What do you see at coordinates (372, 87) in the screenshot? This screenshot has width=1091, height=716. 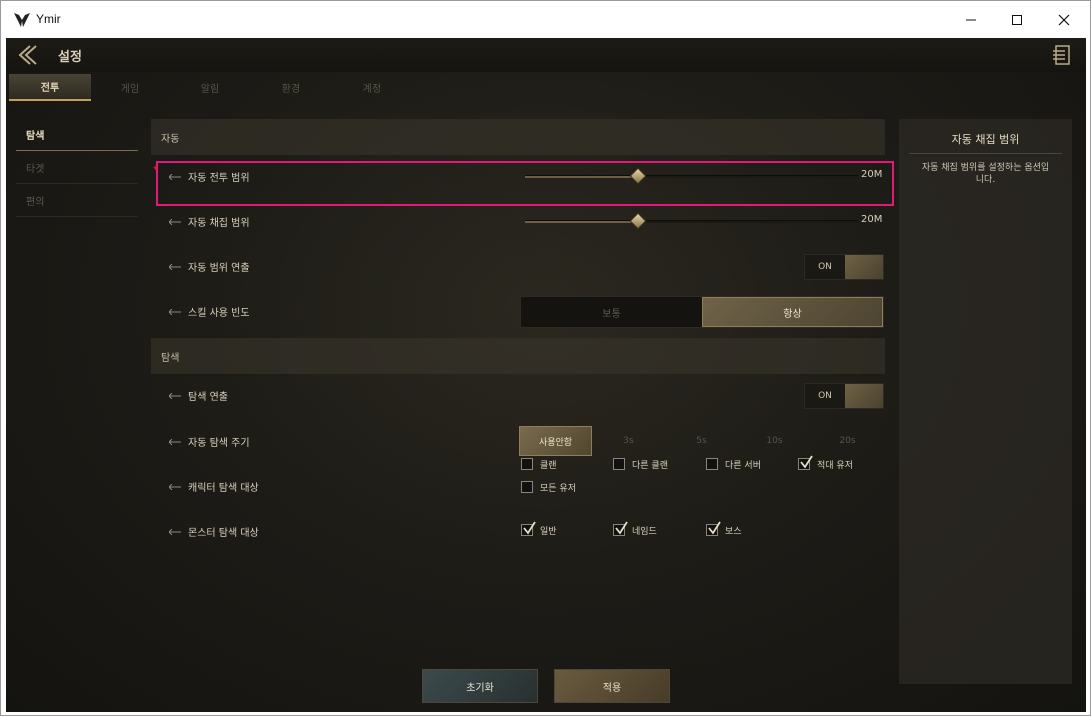 I see `tab-account: 계정` at bounding box center [372, 87].